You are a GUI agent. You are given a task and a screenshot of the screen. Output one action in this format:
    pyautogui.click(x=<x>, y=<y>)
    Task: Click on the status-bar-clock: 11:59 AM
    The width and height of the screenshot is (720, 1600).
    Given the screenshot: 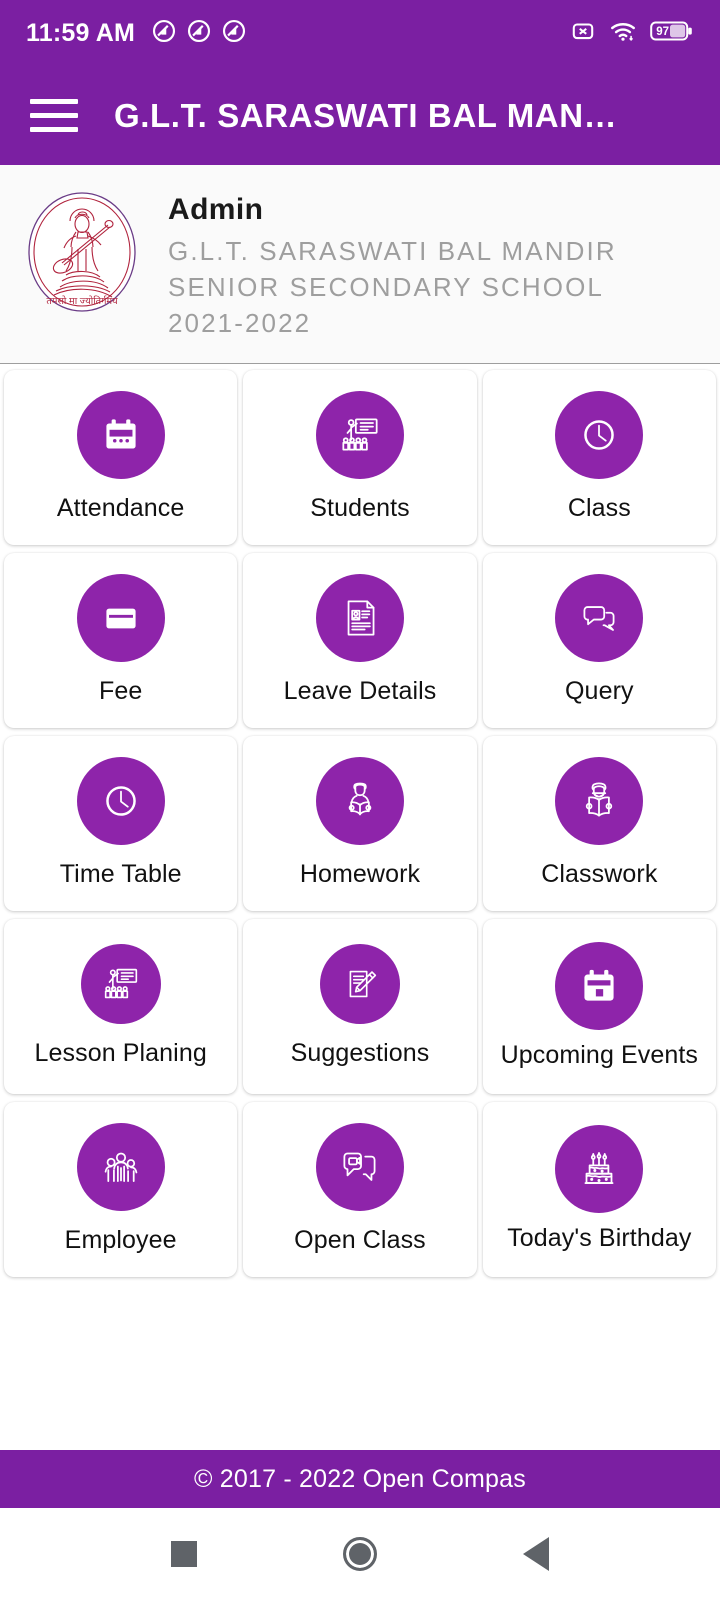 What is the action you would take?
    pyautogui.click(x=81, y=32)
    